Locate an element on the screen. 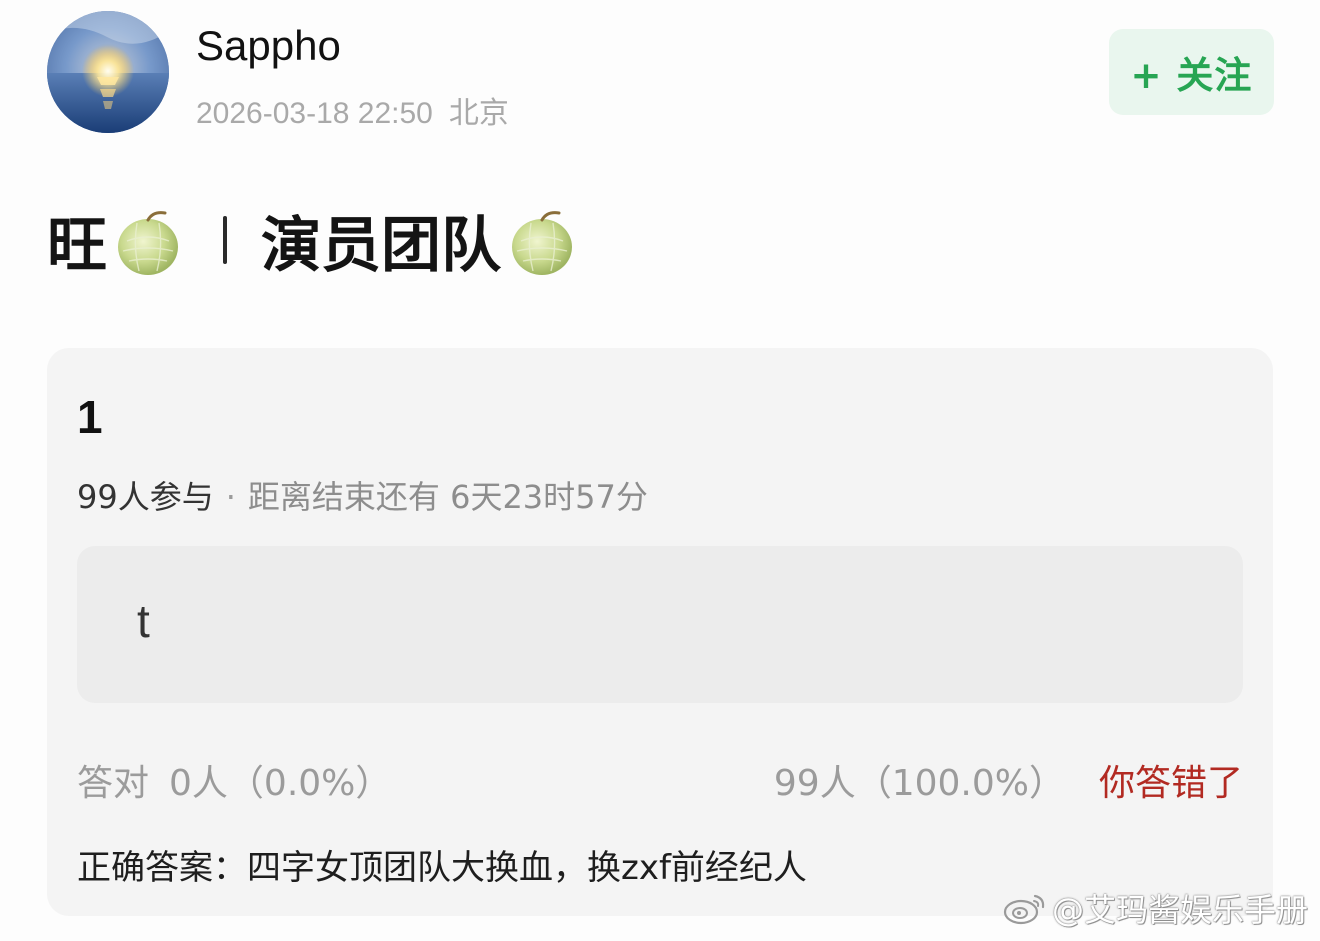  watermark: @艾玛酱娱乐手册 is located at coordinates (1155, 908).